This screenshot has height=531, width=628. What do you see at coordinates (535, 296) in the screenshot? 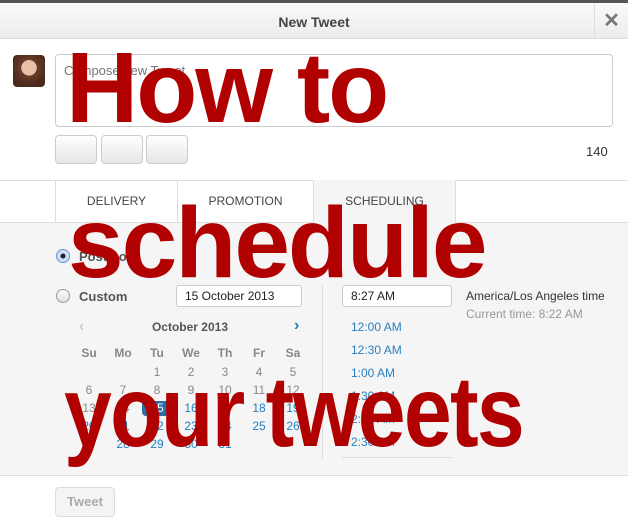
I see `timezone-label: America/Los Angeles time` at bounding box center [535, 296].